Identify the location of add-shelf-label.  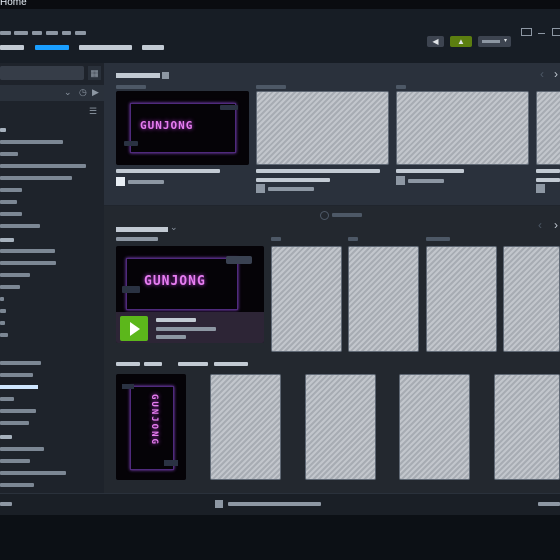
(347, 215).